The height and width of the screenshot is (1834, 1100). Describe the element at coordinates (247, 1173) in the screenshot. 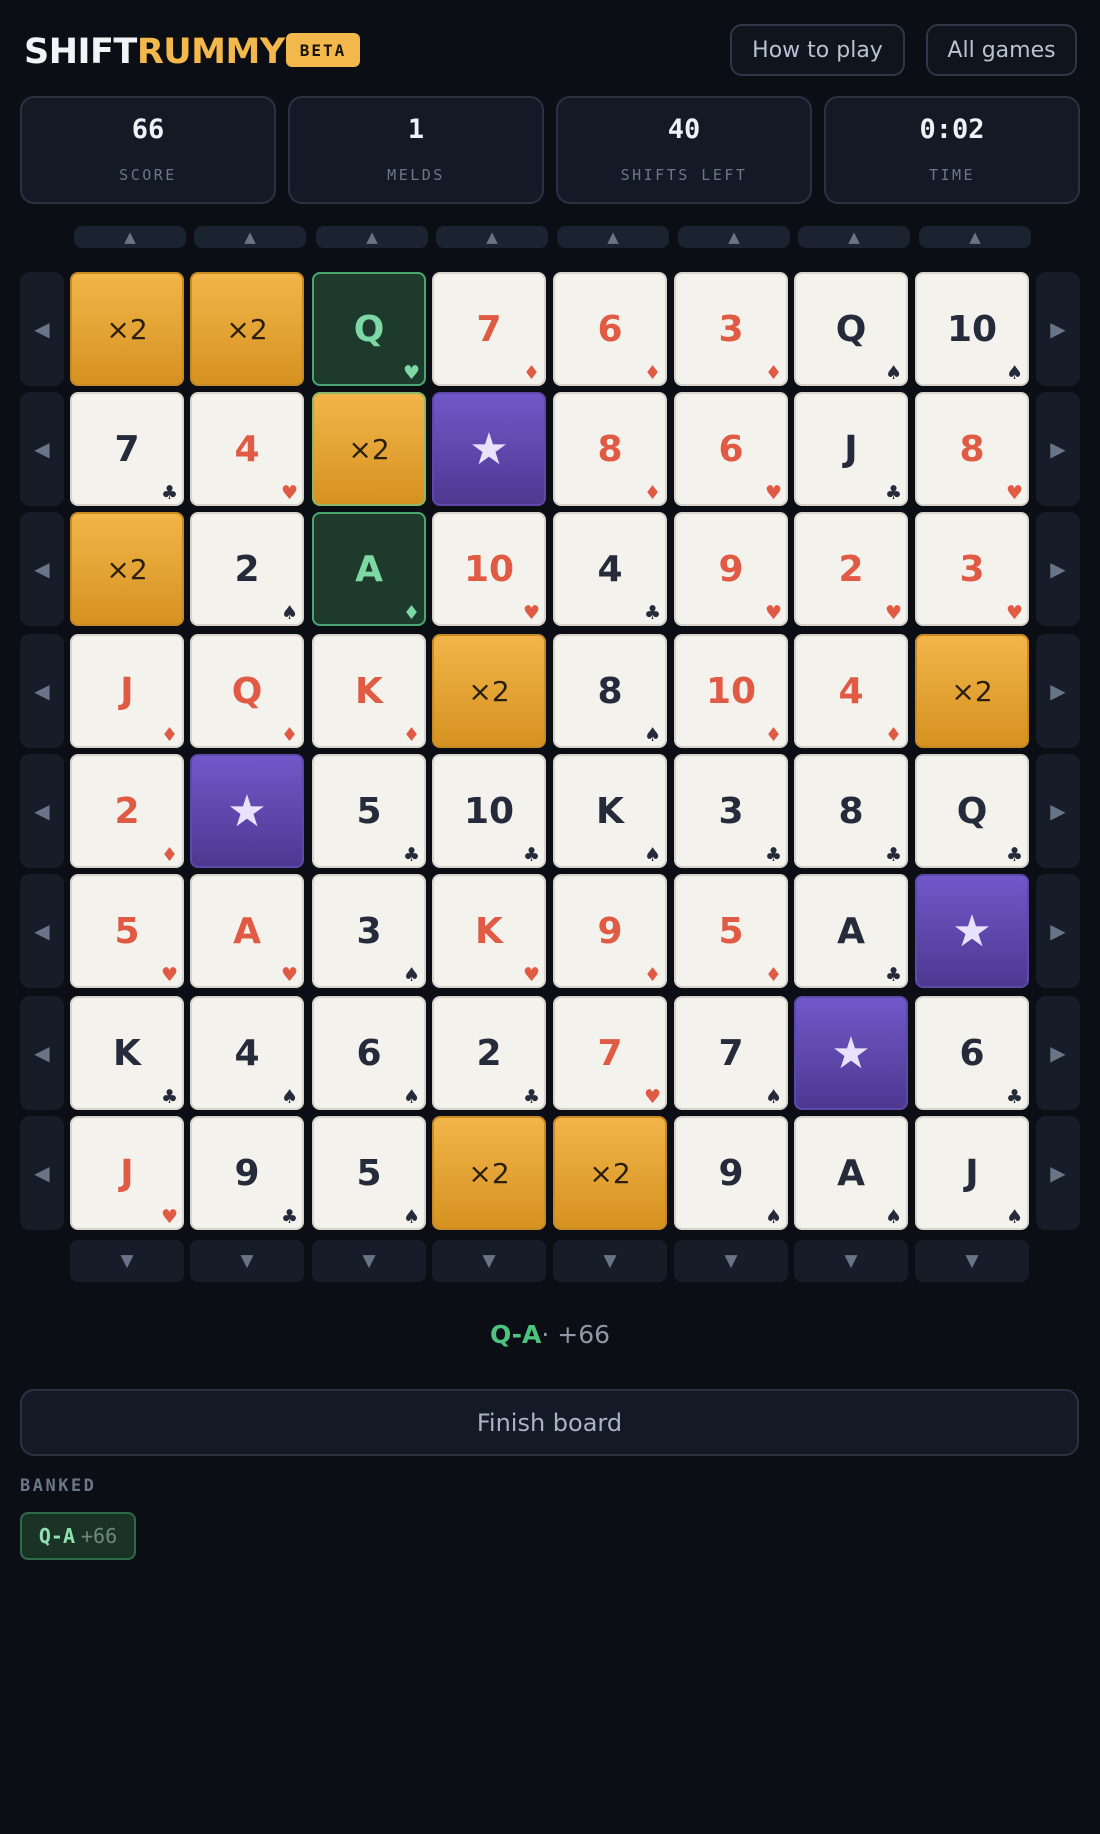

I see `playing-card: 9 ♣` at that location.